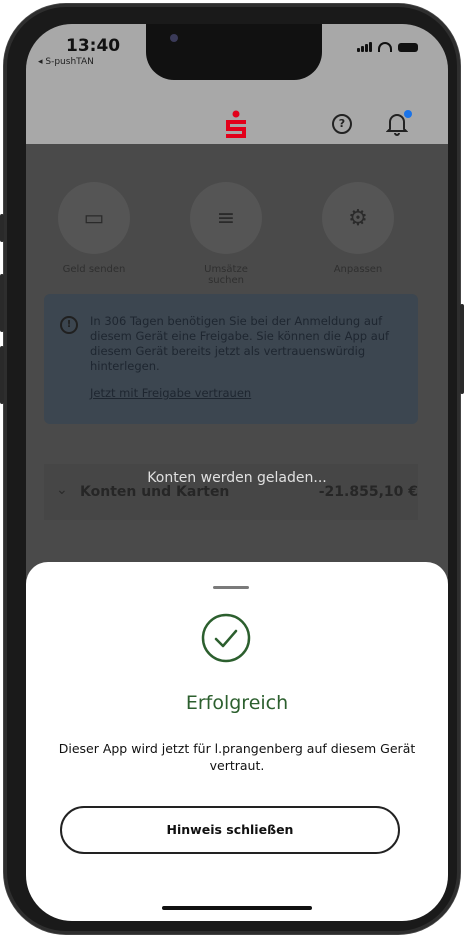  Describe the element at coordinates (364, 47) in the screenshot. I see `signal-icon` at that location.